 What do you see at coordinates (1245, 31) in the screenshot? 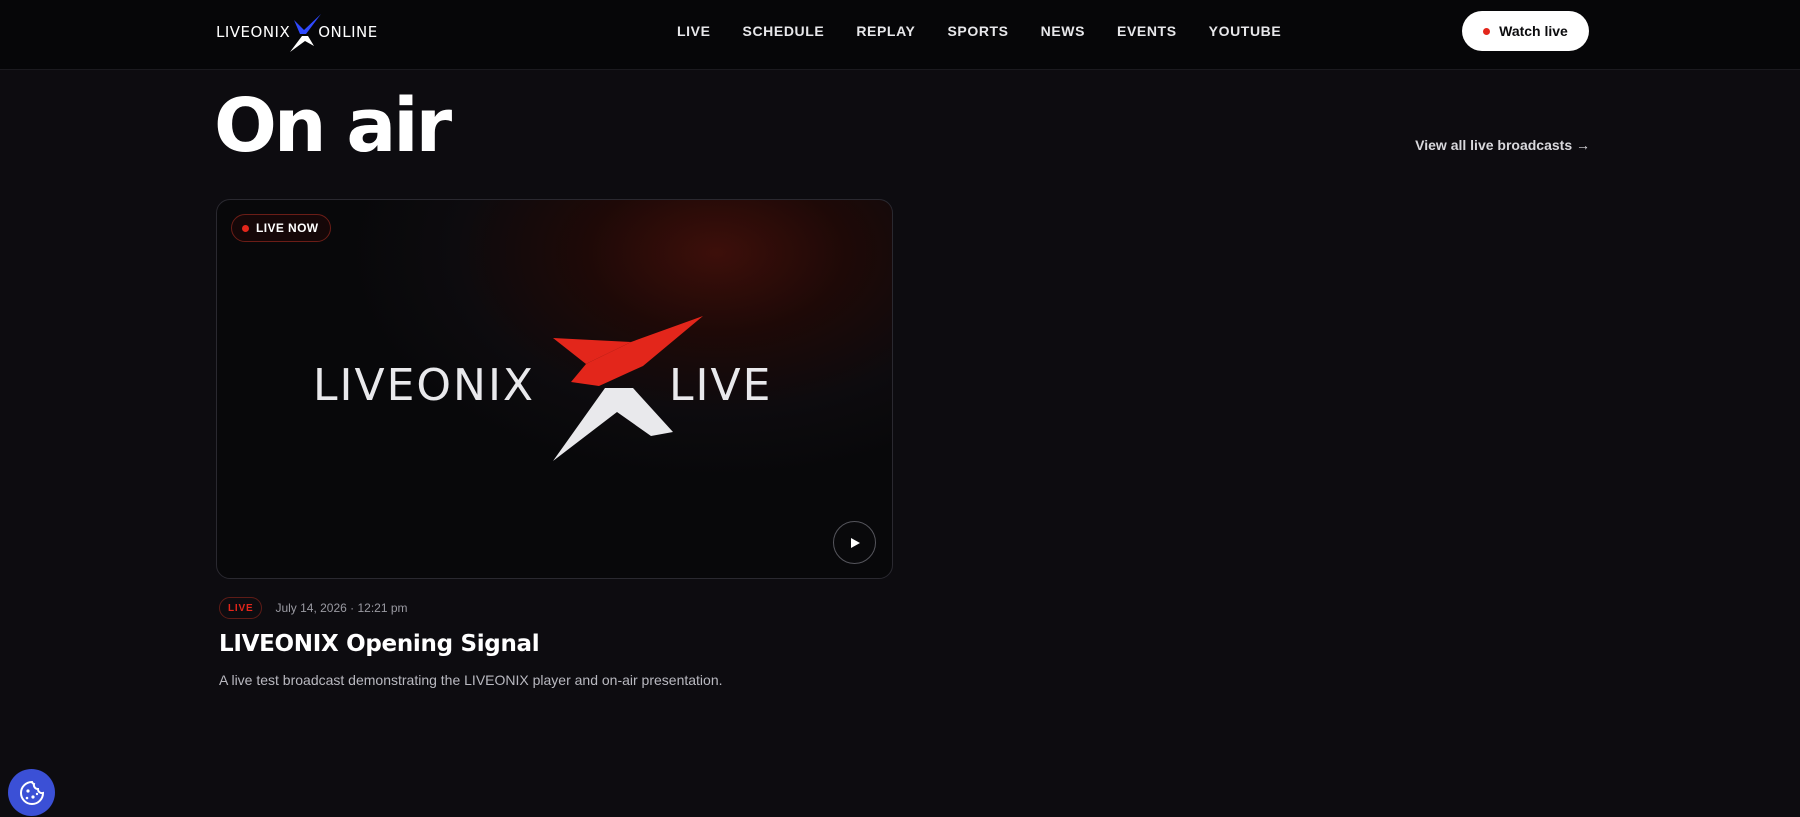
I see `nav-item-youtube: YOUTUBE` at bounding box center [1245, 31].